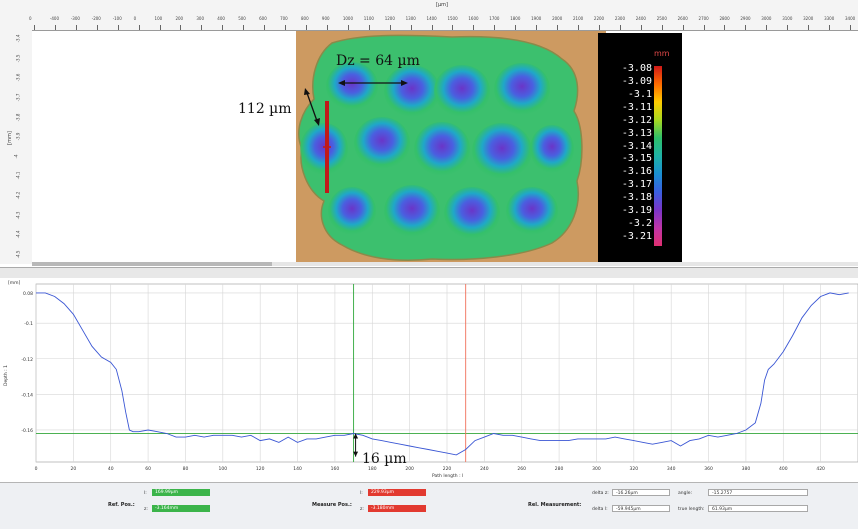 This screenshot has width=858, height=529. Describe the element at coordinates (536, 18) in the screenshot. I see `top-ruler-tick: 1900` at that location.